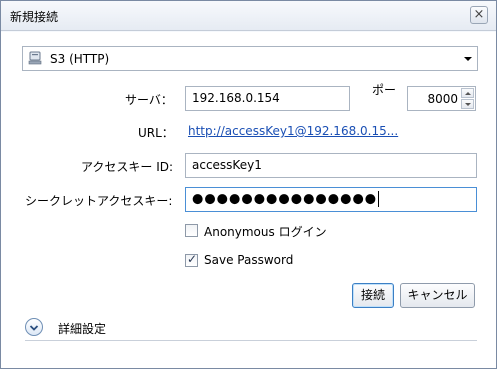 Image resolution: width=497 pixels, height=369 pixels. Describe the element at coordinates (191, 230) in the screenshot. I see `anonymous-checkbox-box` at that location.